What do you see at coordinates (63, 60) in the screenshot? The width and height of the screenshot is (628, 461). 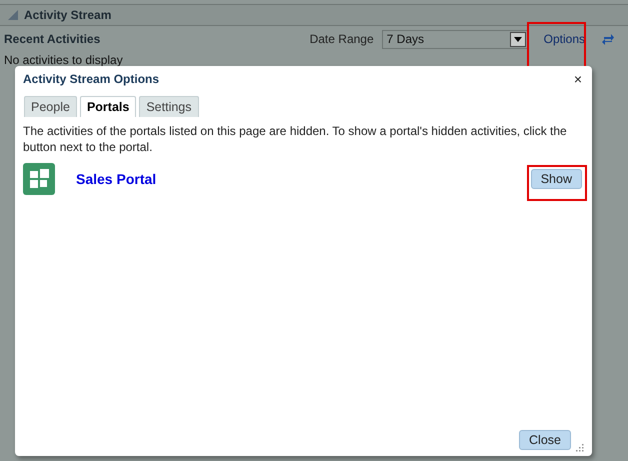 I see `empty-message: No activities to display` at bounding box center [63, 60].